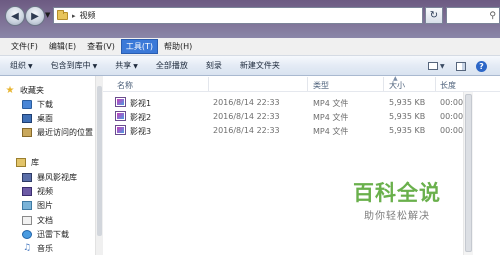 This screenshot has width=500, height=255. Describe the element at coordinates (27, 247) in the screenshot. I see `music-note-icon: ♫` at that location.